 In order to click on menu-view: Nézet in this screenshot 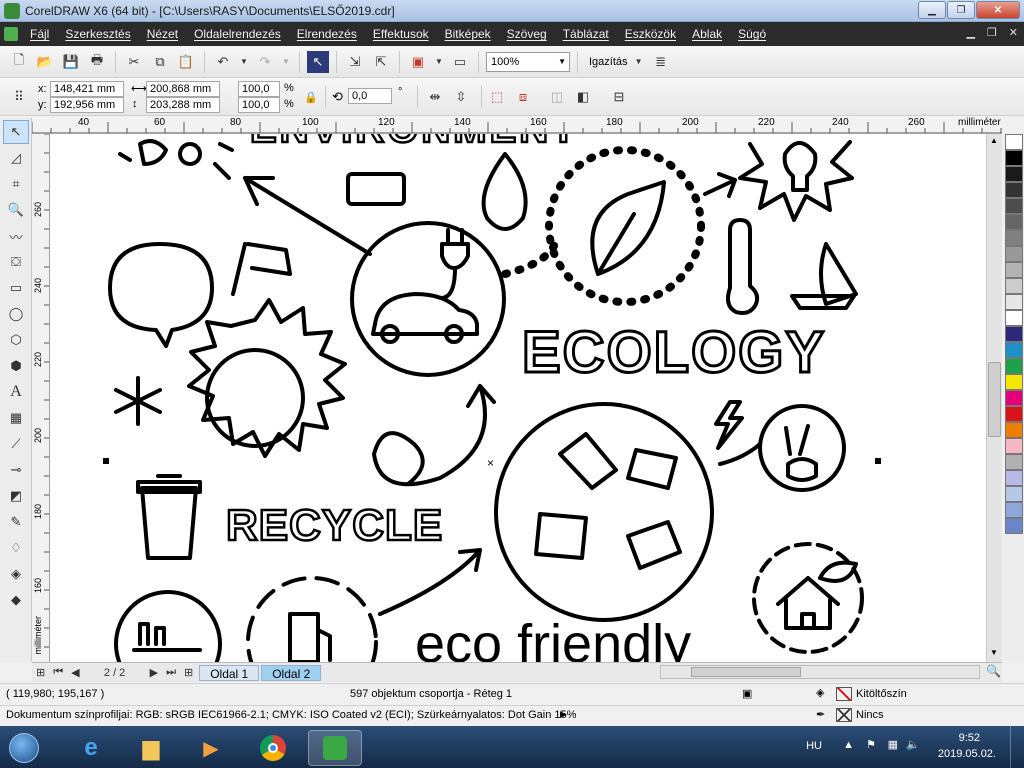, I will do `click(162, 34)`.